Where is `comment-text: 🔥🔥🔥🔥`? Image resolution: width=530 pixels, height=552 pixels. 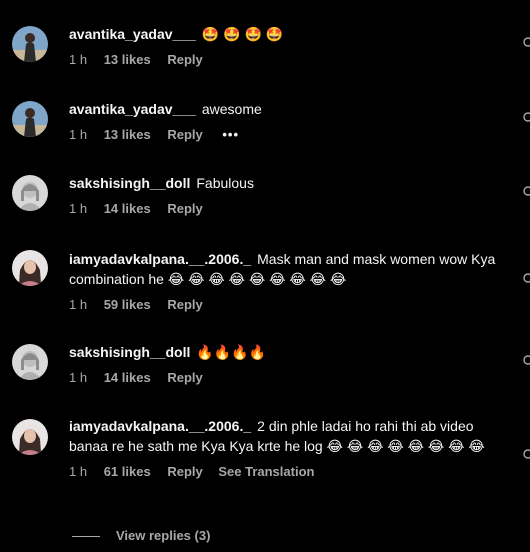 comment-text: 🔥🔥🔥🔥 is located at coordinates (231, 352).